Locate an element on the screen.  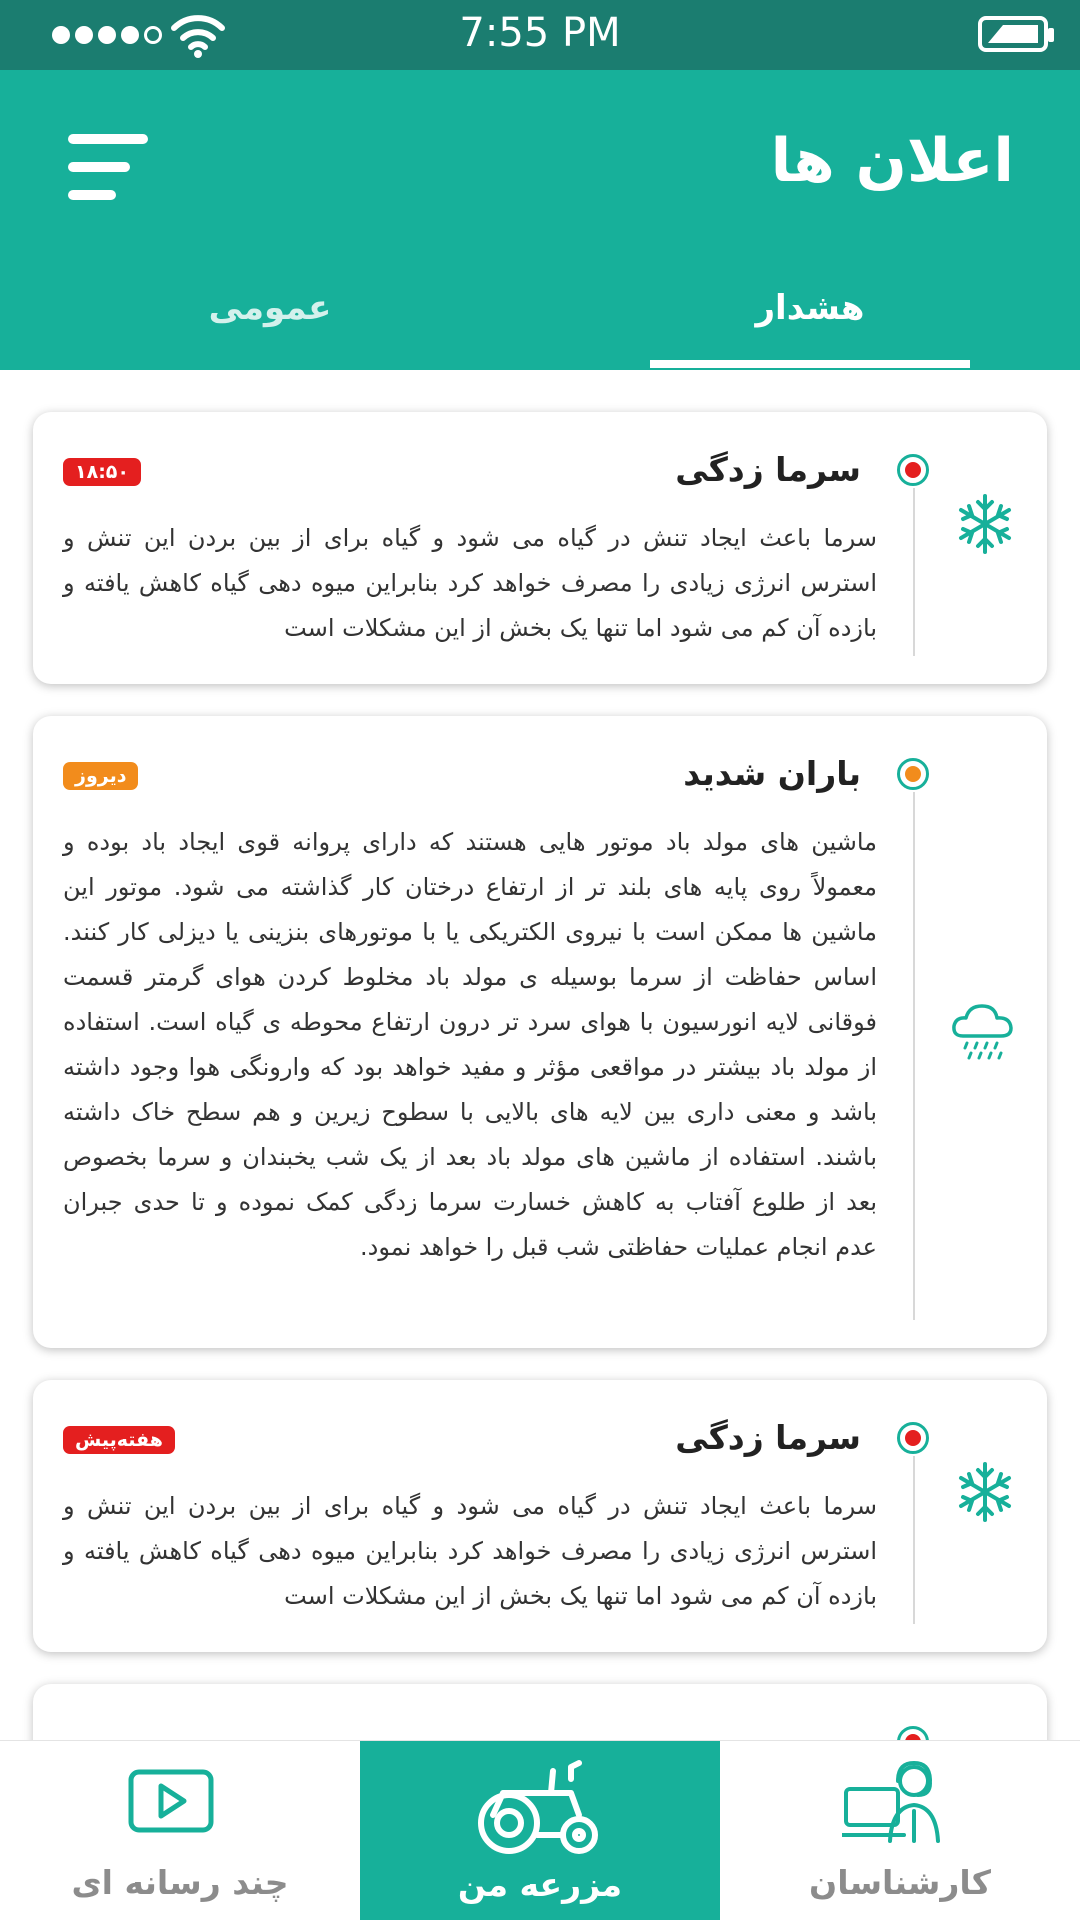
nav-experts: کارشناسان is located at coordinates (900, 1830).